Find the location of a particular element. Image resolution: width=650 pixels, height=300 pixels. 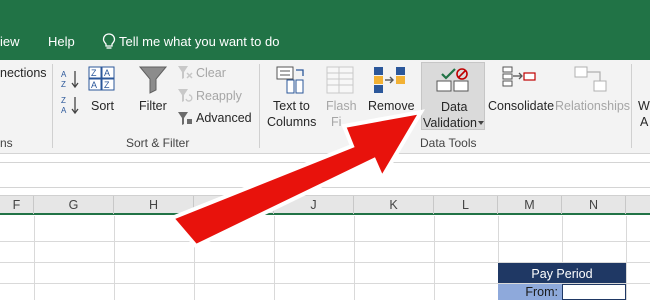

remove-duplicates-button: Remove is located at coordinates (391, 106).